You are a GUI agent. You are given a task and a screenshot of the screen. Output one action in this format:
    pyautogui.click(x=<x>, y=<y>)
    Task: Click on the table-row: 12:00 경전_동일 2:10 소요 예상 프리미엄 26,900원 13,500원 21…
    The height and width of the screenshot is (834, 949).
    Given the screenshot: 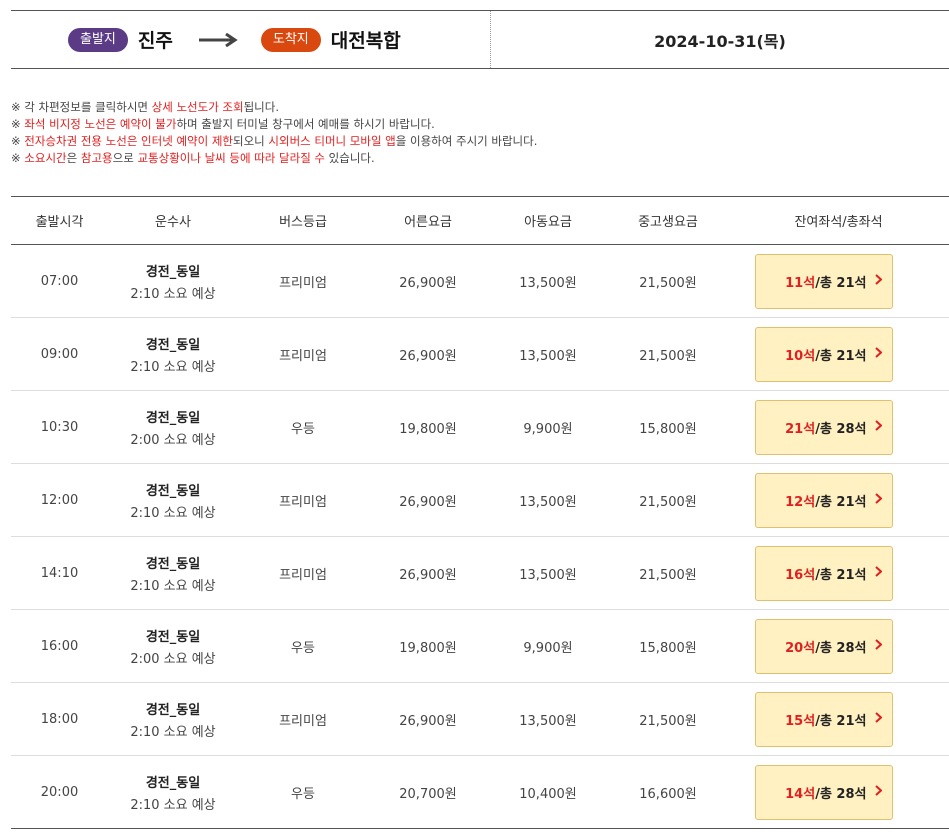 What is the action you would take?
    pyautogui.click(x=480, y=500)
    